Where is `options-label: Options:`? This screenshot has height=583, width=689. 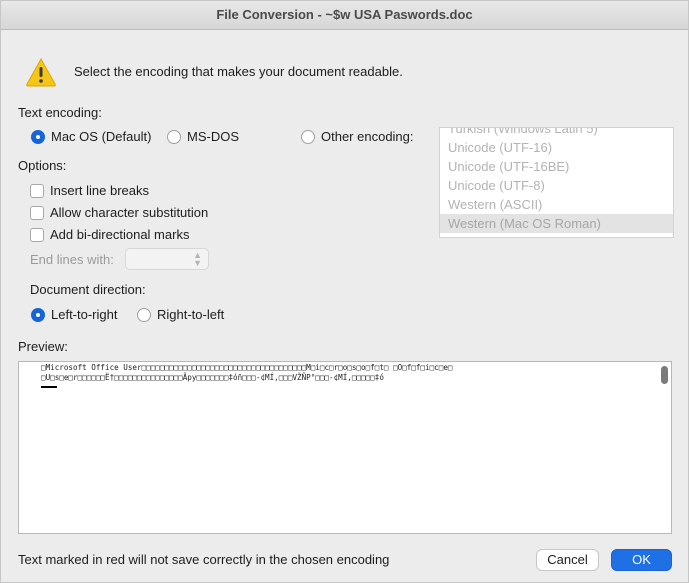 options-label: Options: is located at coordinates (42, 165).